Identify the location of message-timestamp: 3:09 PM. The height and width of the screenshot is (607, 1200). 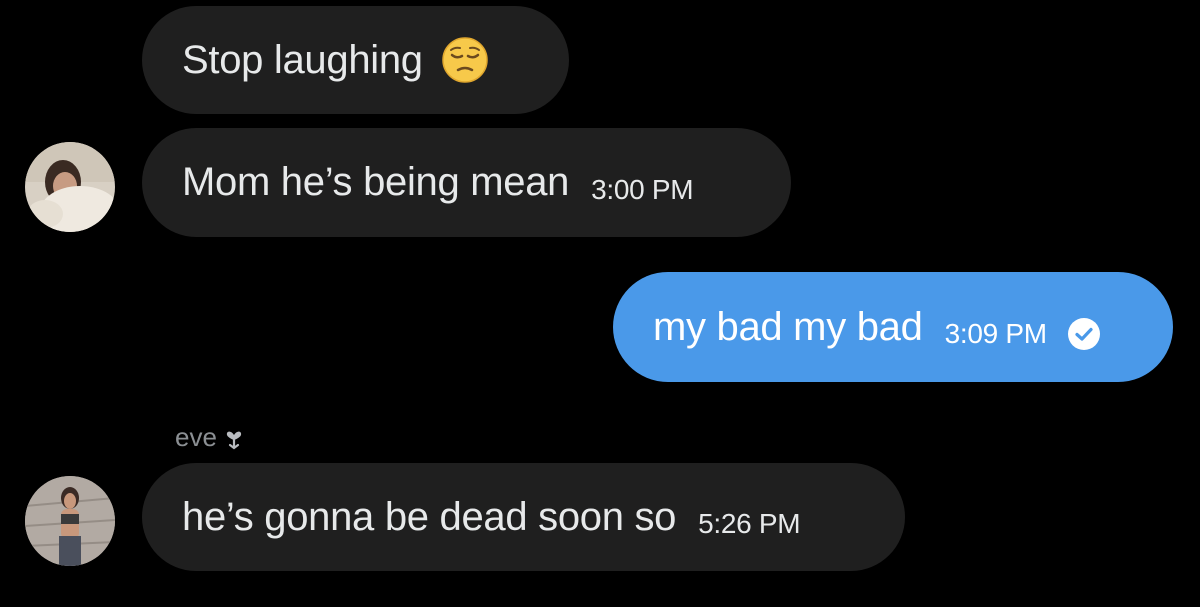
(995, 333).